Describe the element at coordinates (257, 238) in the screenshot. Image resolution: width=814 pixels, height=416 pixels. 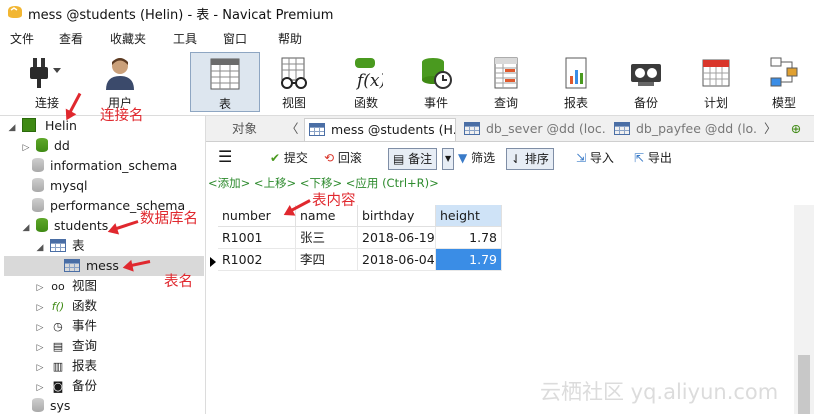
I see `table-cell: R1001` at that location.